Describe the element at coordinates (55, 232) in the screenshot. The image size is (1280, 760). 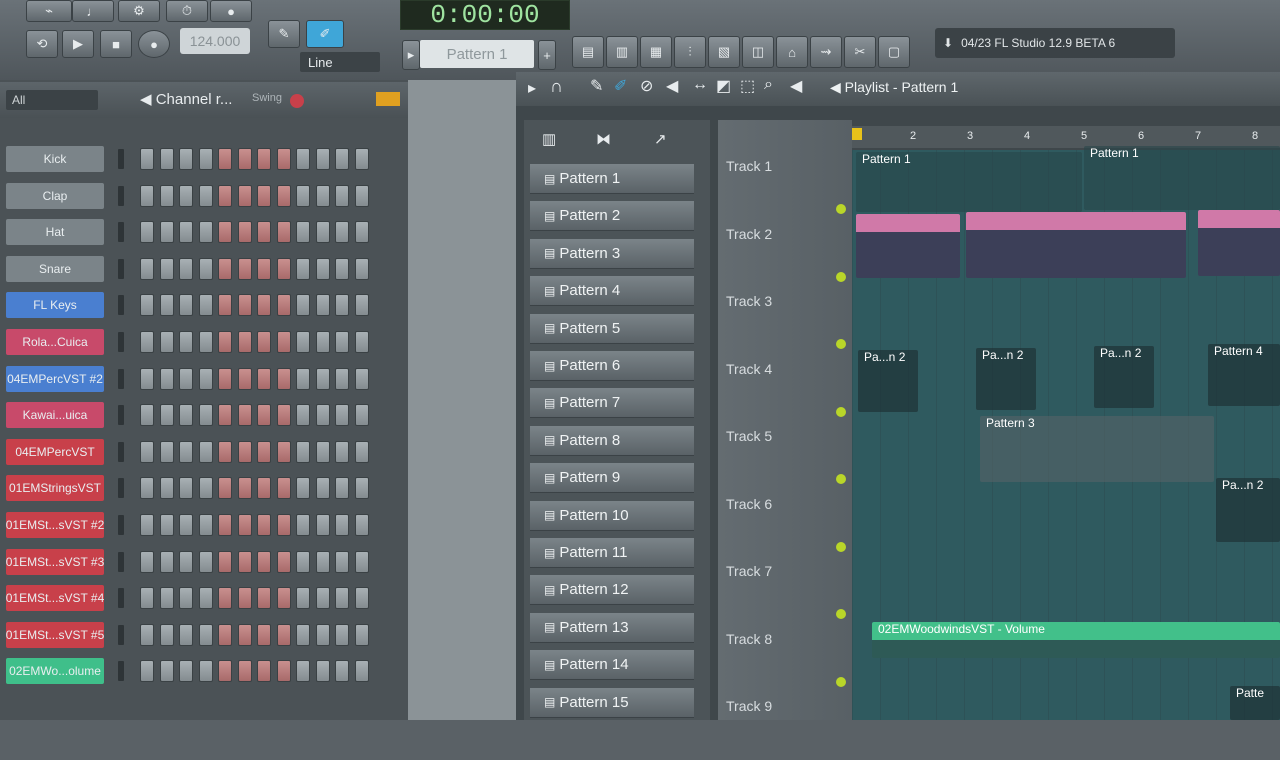
I see `channel-name-button: Hat` at that location.